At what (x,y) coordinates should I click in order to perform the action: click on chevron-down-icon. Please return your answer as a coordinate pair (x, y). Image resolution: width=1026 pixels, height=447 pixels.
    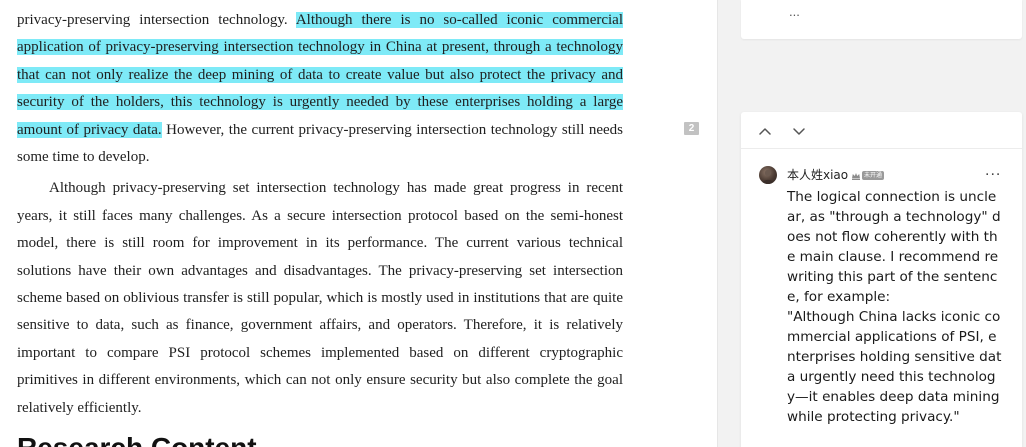
    Looking at the image, I should click on (799, 131).